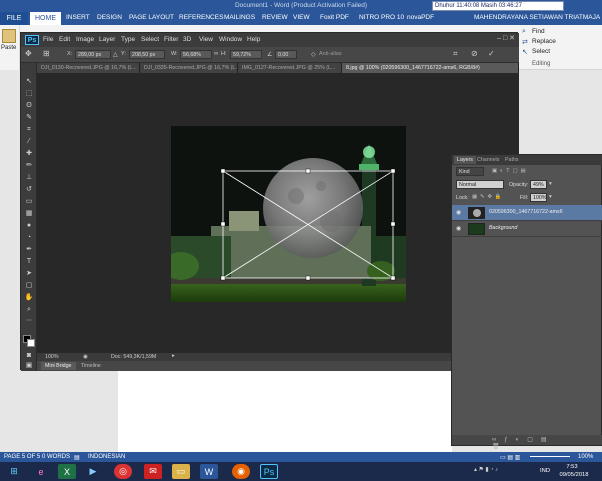 The height and width of the screenshot is (481, 602). Describe the element at coordinates (29, 105) in the screenshot. I see `lasso-tool: ʘ` at that location.